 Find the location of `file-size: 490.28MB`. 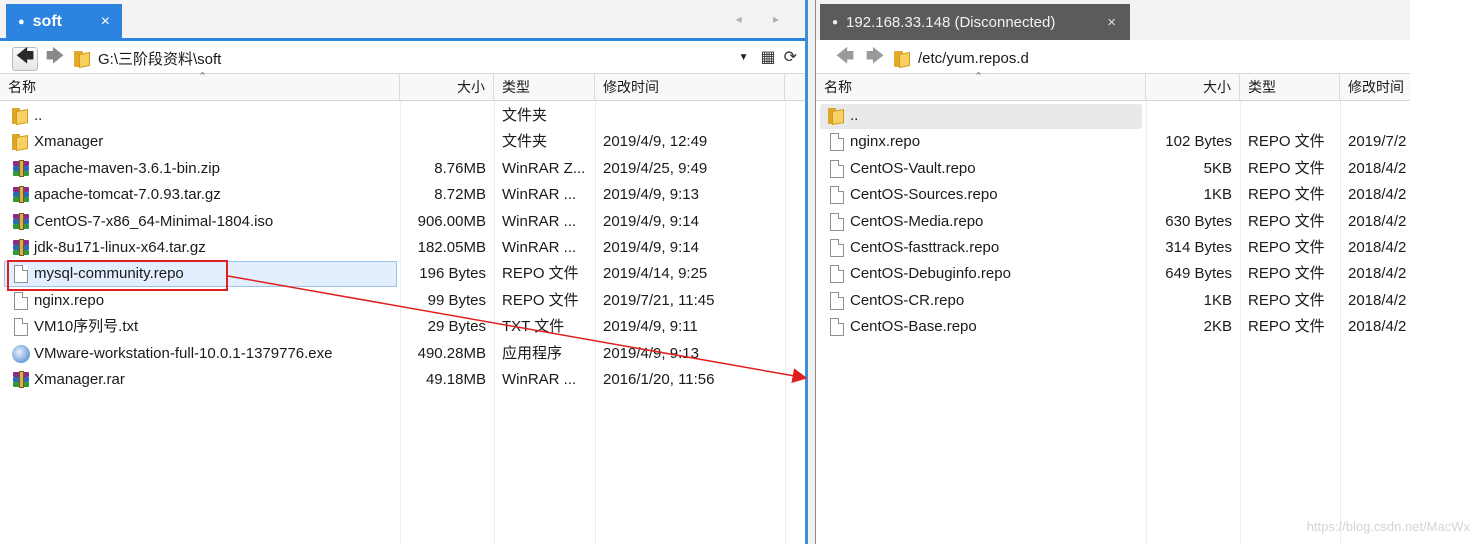

file-size: 490.28MB is located at coordinates (451, 353).